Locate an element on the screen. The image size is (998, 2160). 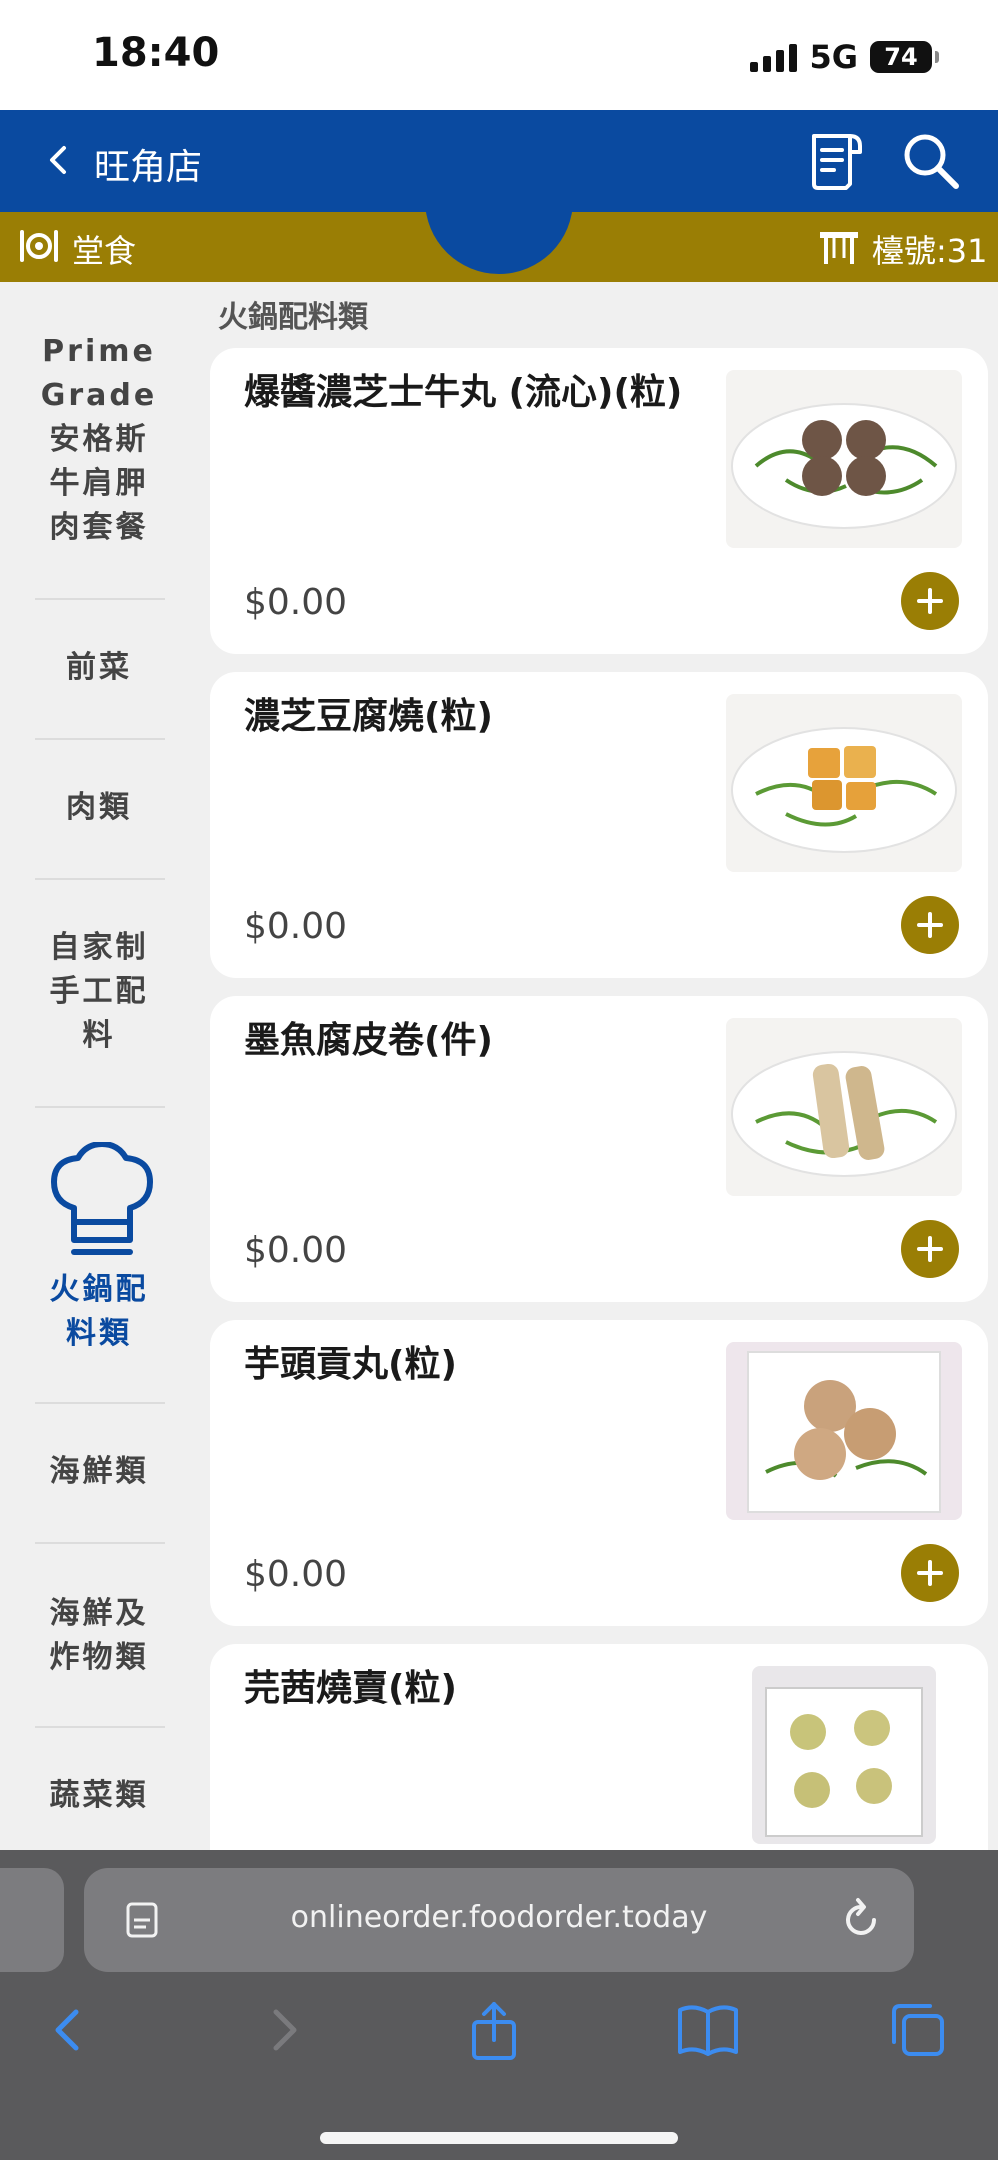
browser-toolbar: onlineorder.foodorder.today is located at coordinates (499, 2005).